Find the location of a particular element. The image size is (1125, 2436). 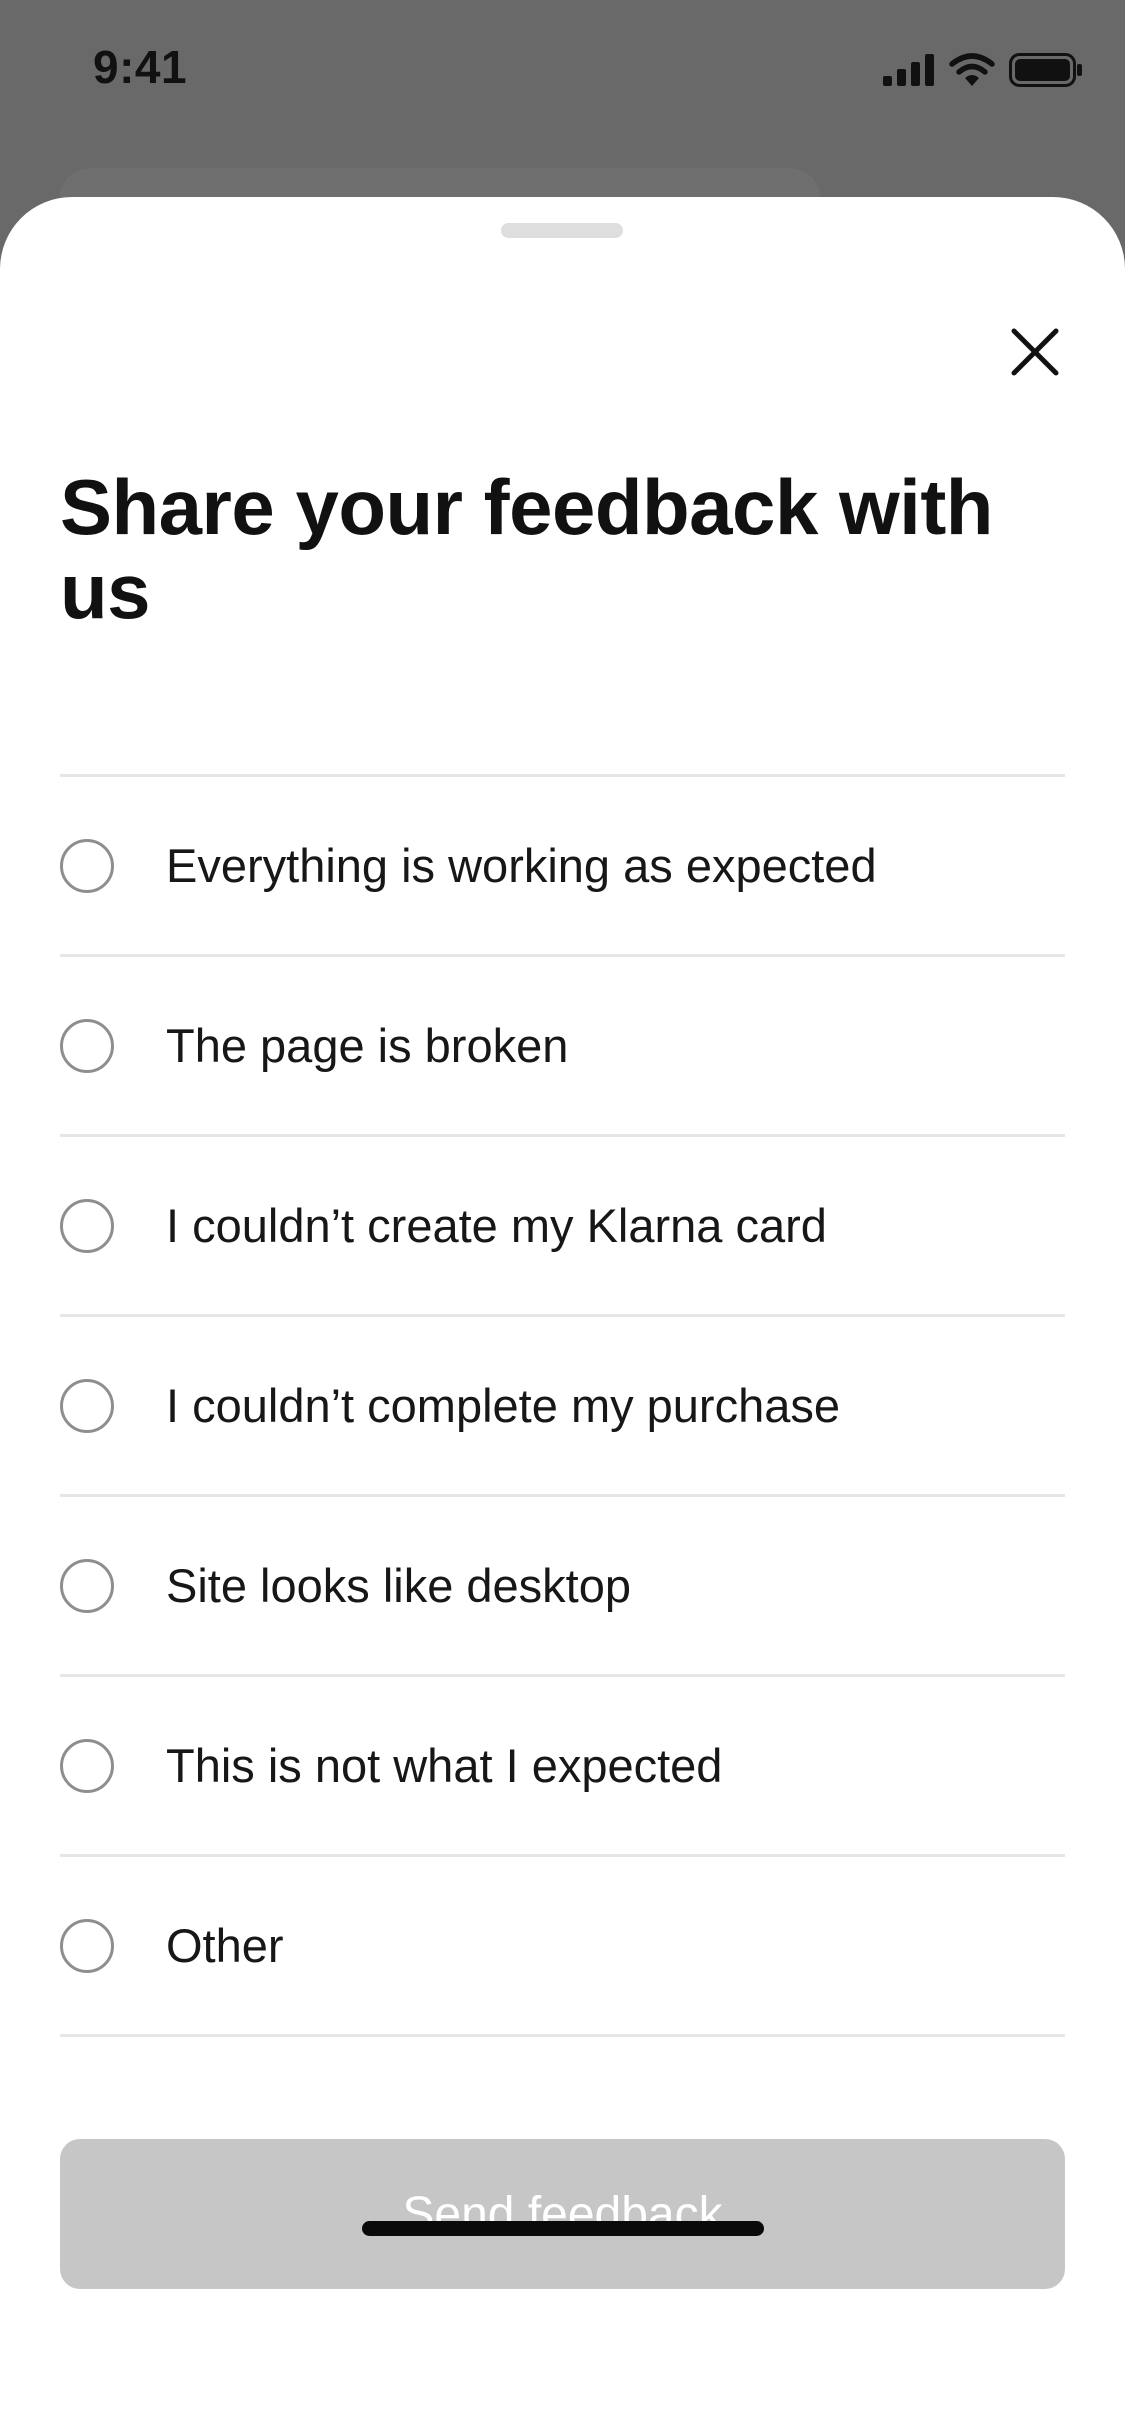

feedback-option: Everything is working as expected is located at coordinates (562, 867).